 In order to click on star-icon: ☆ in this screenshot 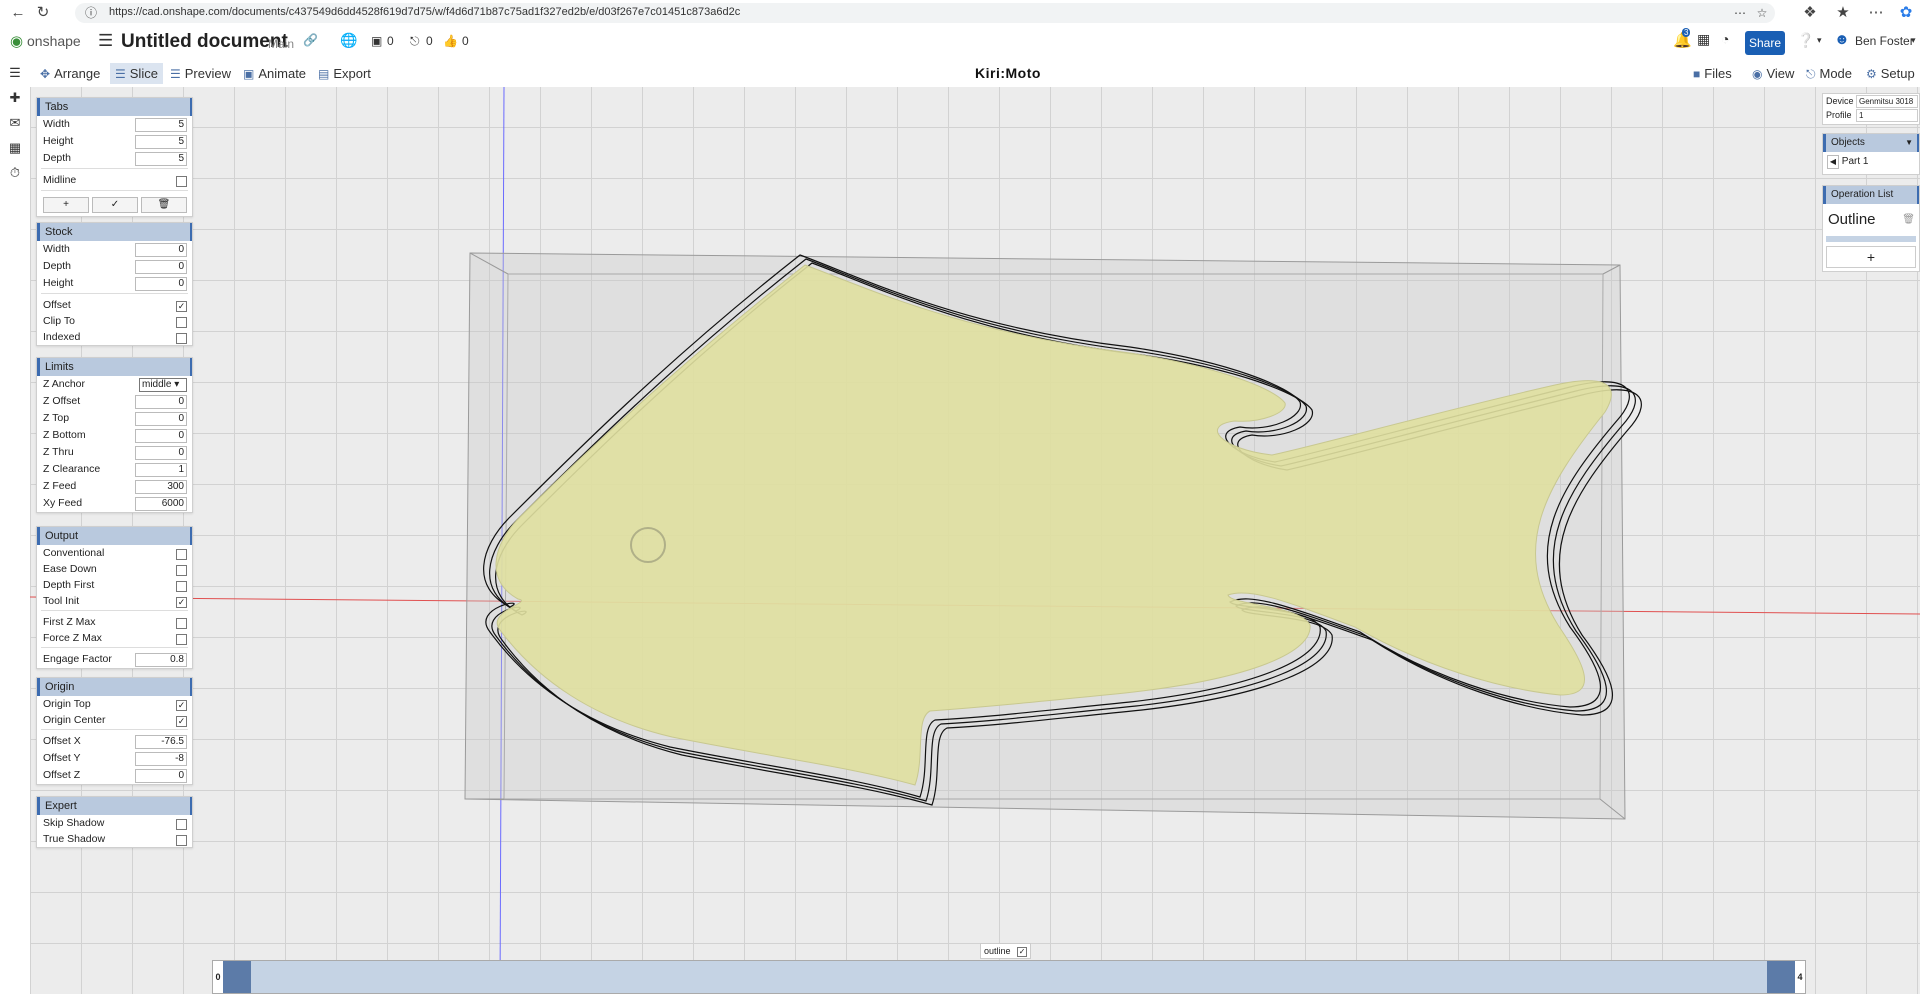, I will do `click(1762, 13)`.